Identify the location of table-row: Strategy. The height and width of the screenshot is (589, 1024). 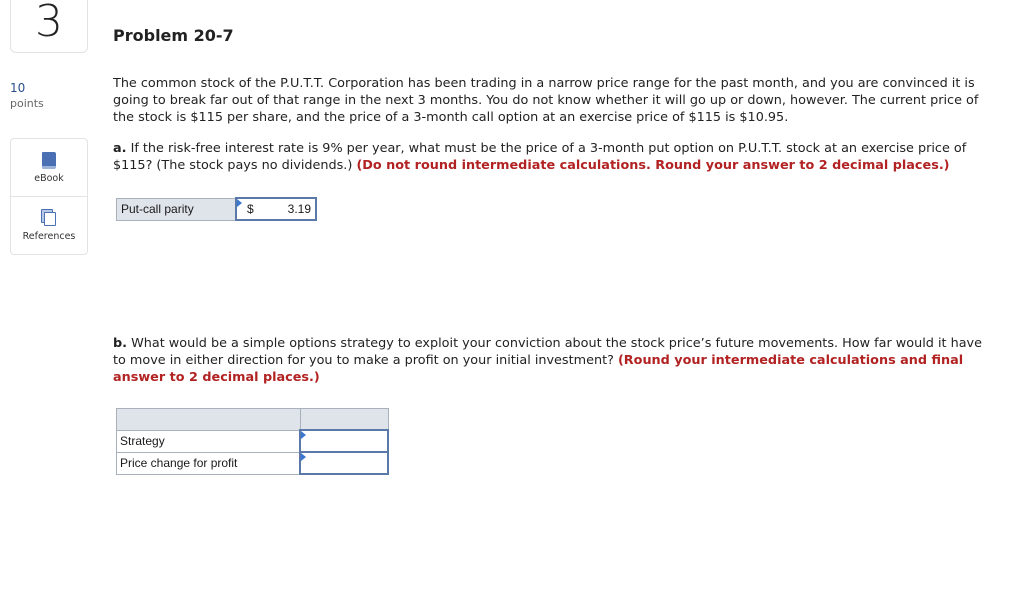
(252, 441).